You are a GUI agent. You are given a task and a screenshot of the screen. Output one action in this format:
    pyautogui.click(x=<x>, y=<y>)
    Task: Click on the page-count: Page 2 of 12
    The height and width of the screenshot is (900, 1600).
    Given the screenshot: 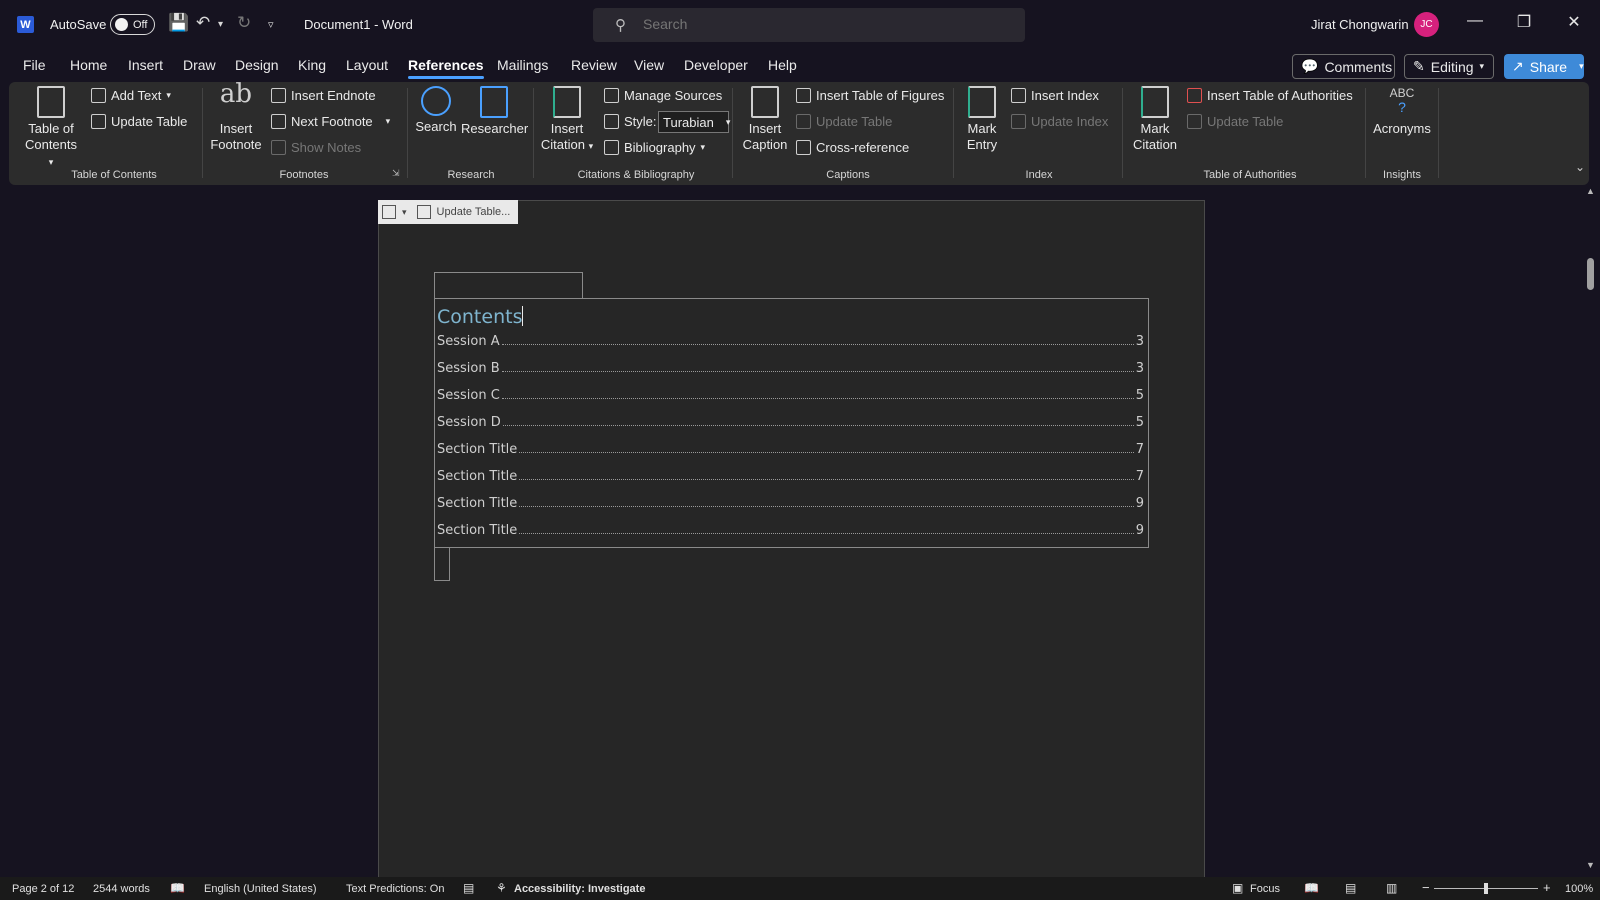 What is the action you would take?
    pyautogui.click(x=43, y=889)
    